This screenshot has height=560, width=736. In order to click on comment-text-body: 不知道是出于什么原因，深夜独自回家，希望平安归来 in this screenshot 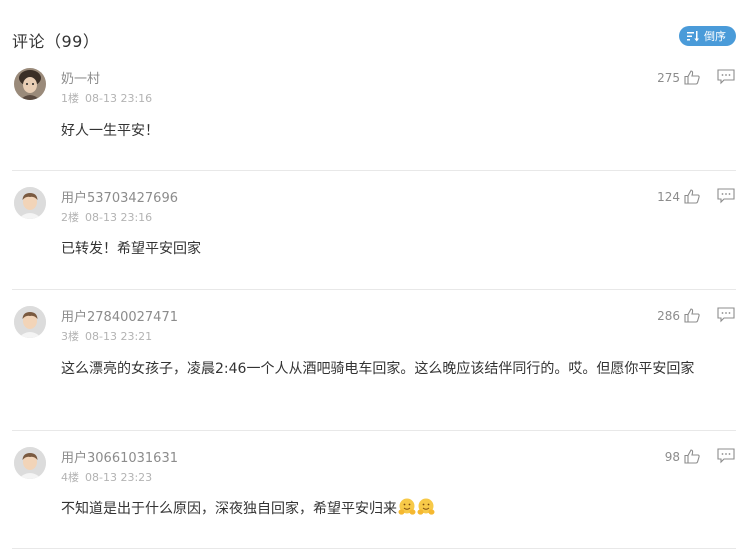, I will do `click(229, 509)`.